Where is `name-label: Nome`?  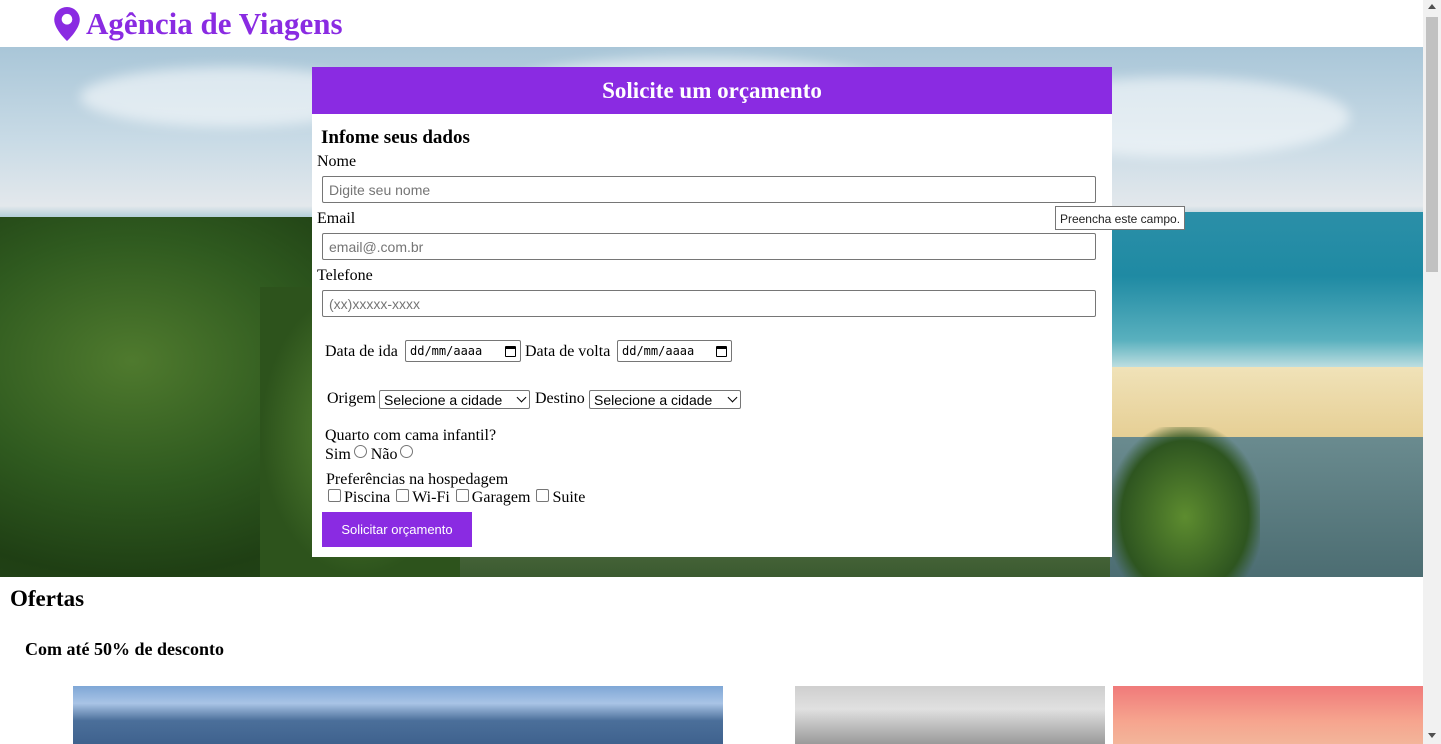 name-label: Nome is located at coordinates (337, 161).